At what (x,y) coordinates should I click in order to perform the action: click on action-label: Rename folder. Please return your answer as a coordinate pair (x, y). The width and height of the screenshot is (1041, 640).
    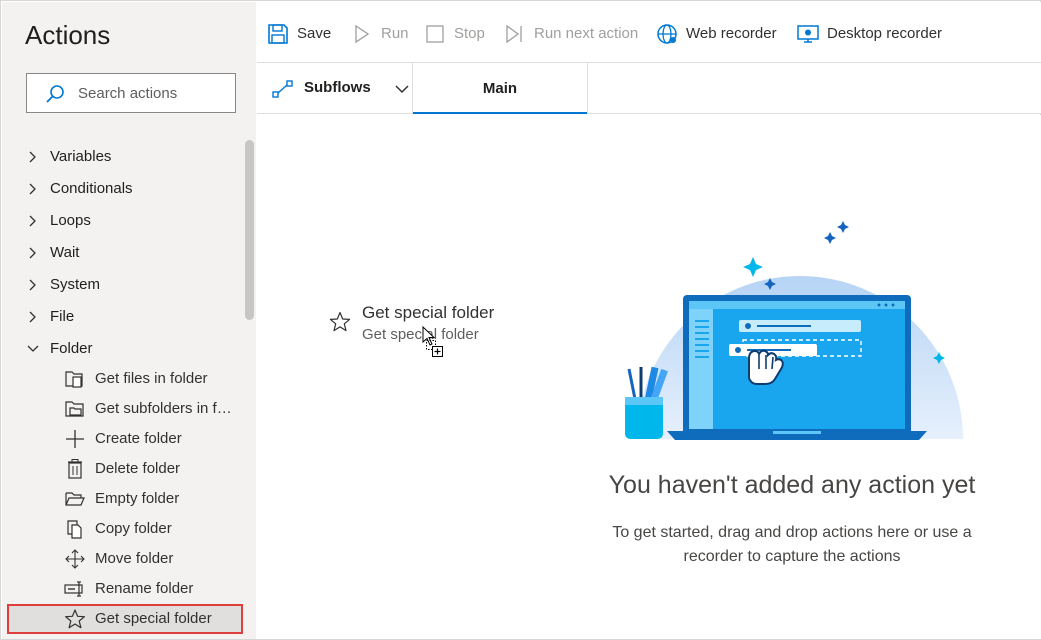
    Looking at the image, I should click on (144, 588).